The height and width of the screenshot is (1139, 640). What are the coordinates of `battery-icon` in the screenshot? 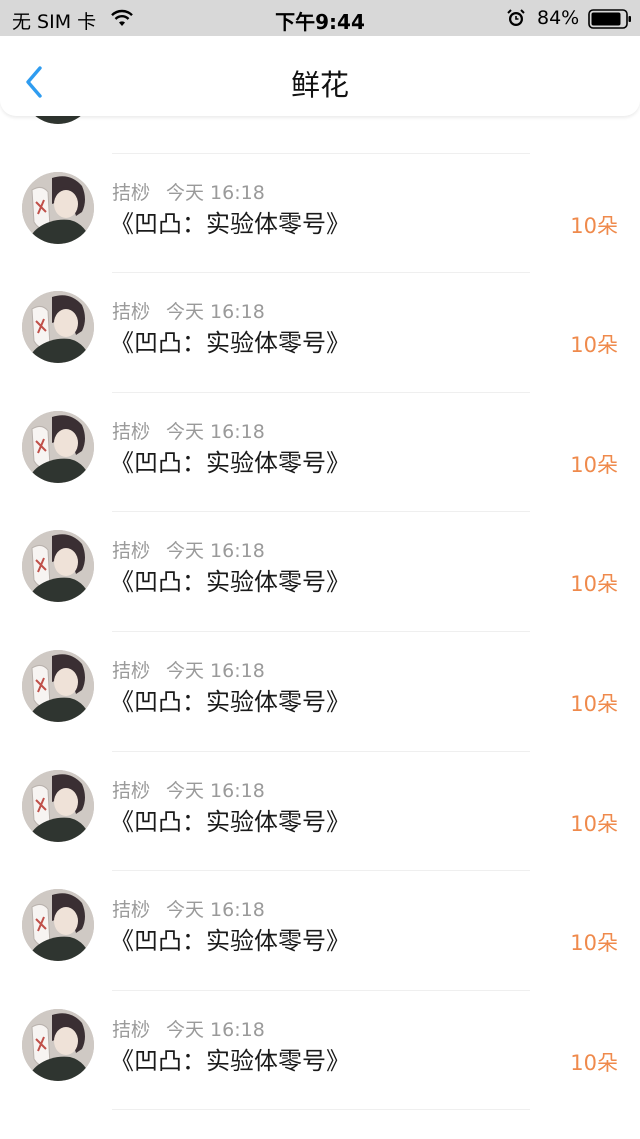 It's located at (609, 19).